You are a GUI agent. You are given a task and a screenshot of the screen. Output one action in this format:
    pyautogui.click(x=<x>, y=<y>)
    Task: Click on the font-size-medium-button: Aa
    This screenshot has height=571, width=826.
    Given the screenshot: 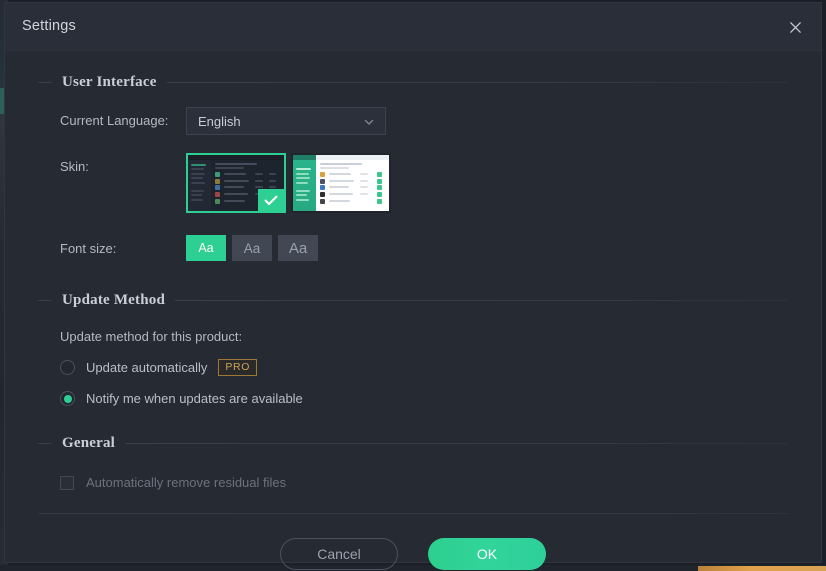 What is the action you would take?
    pyautogui.click(x=252, y=248)
    